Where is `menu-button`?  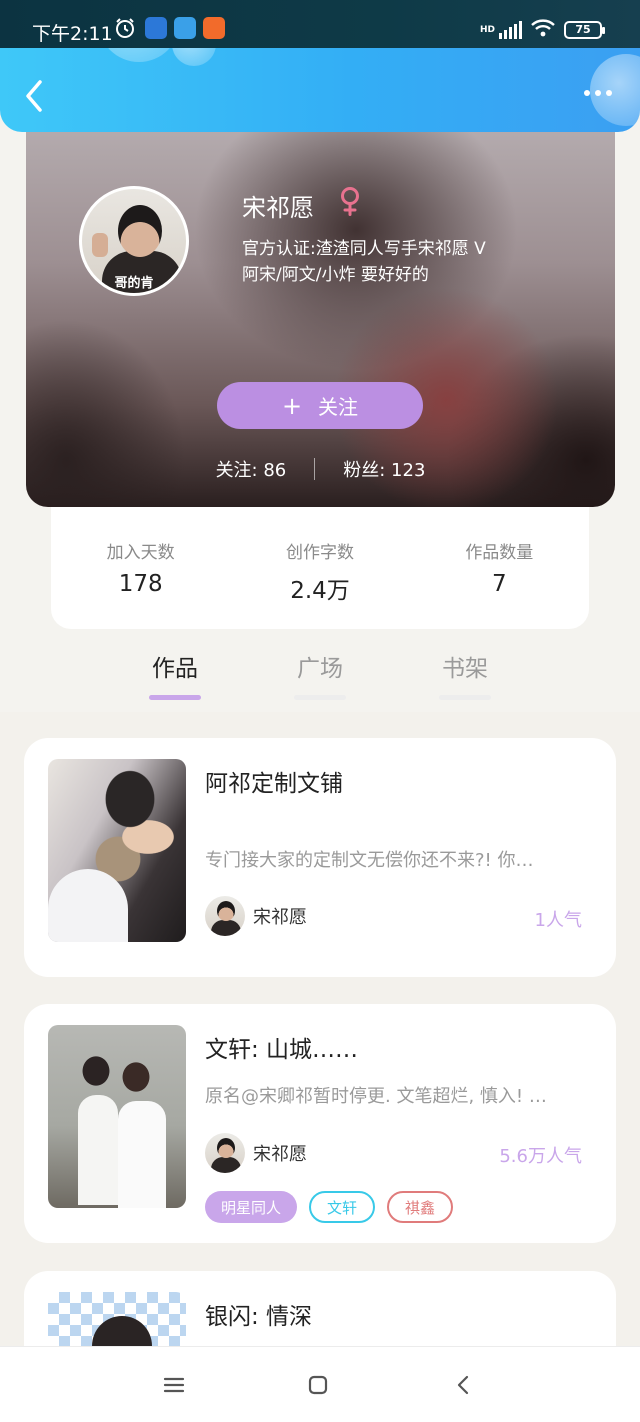 menu-button is located at coordinates (174, 1385).